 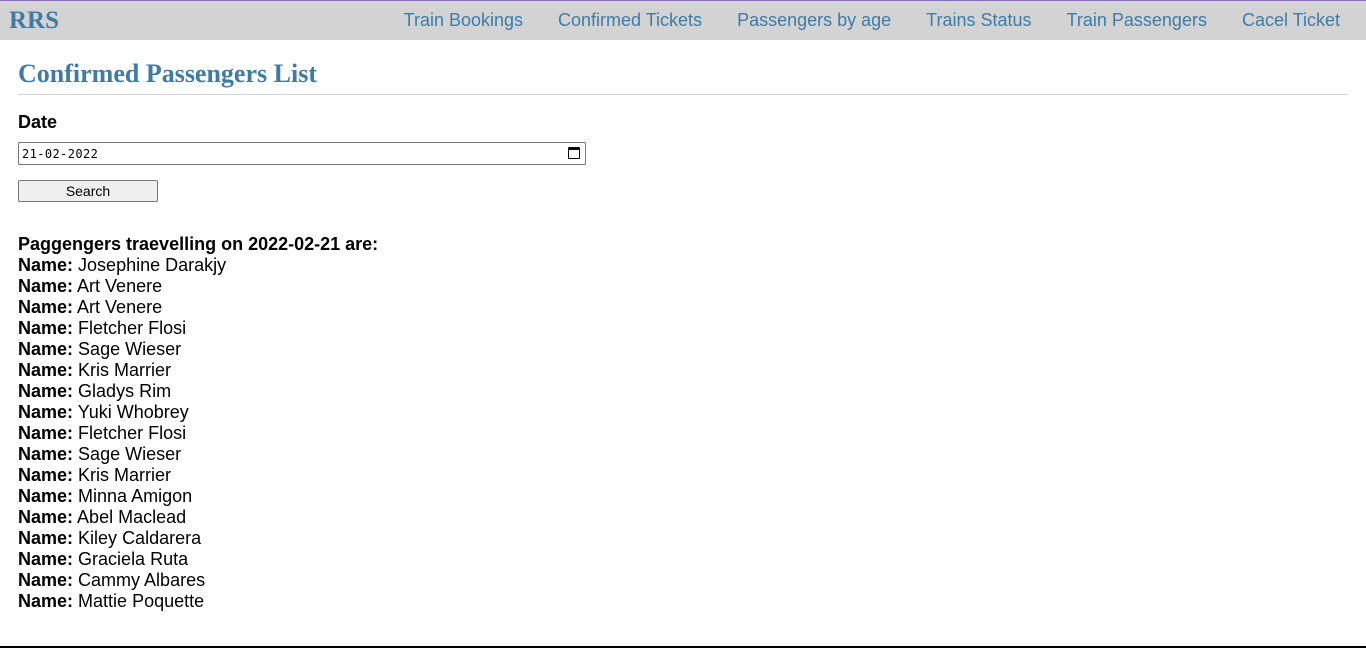 I want to click on date-input: 21-02-2022, so click(x=302, y=153).